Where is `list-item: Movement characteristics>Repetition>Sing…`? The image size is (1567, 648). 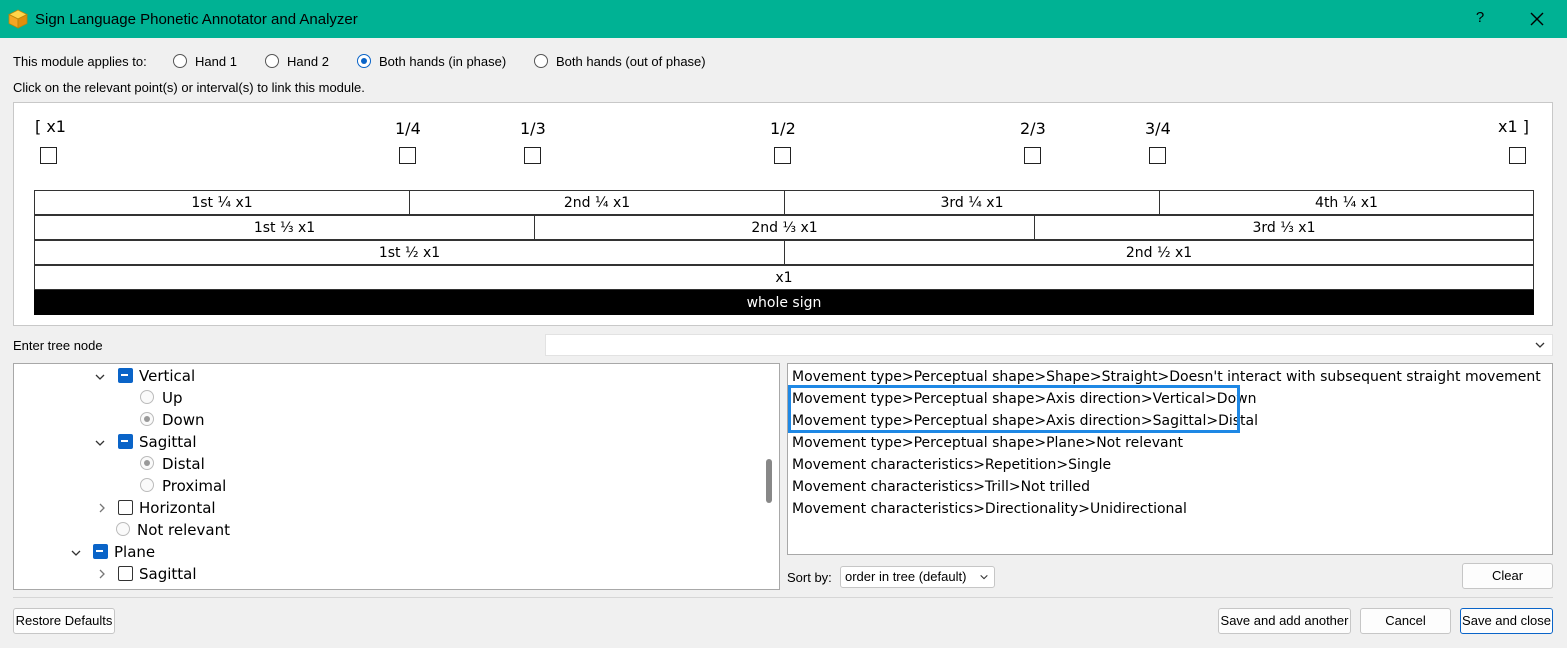 list-item: Movement characteristics>Repetition>Sing… is located at coordinates (951, 465).